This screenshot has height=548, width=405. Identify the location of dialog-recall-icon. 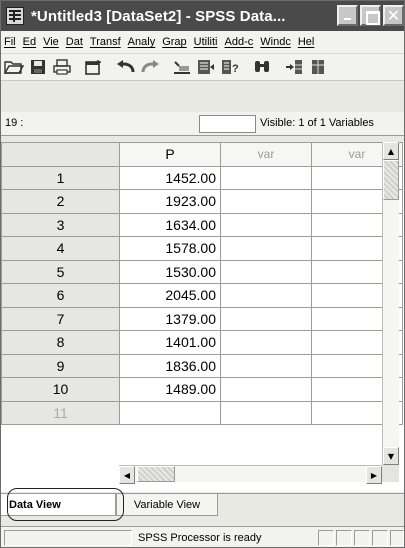
(94, 67).